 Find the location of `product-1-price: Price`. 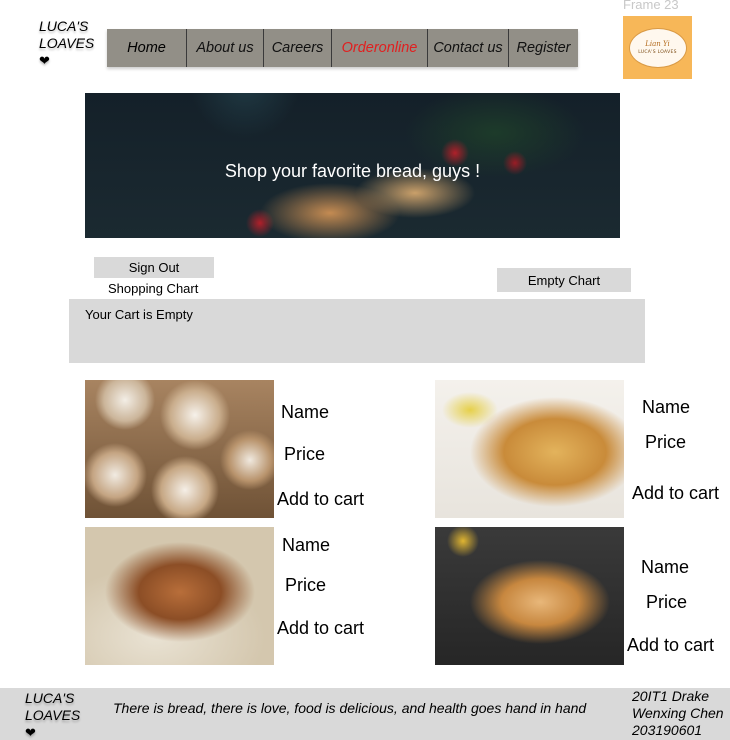

product-1-price: Price is located at coordinates (305, 454).